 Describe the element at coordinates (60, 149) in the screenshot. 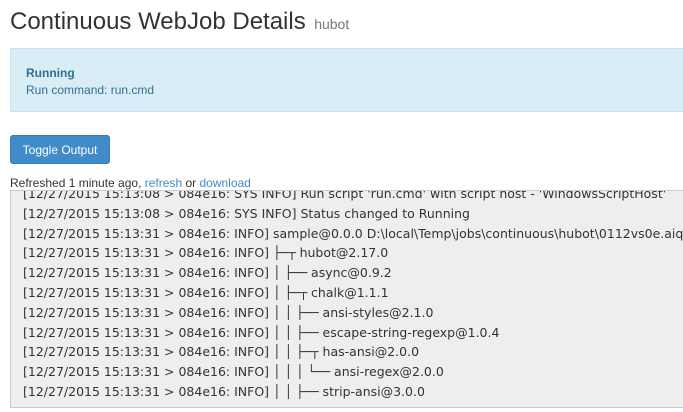

I see `toggle-output-button: Toggle Output` at that location.